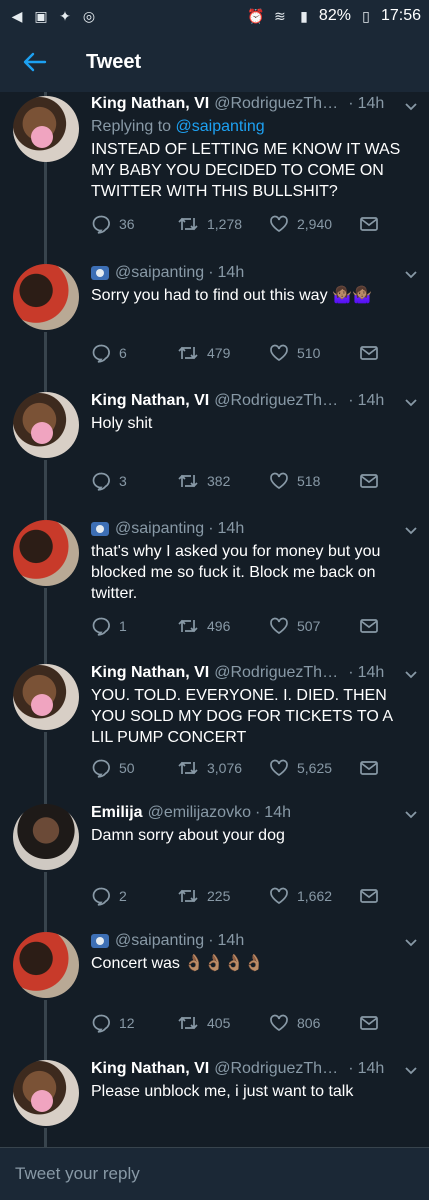 This screenshot has height=1200, width=429. What do you see at coordinates (219, 896) in the screenshot?
I see `retweet-count: 225` at bounding box center [219, 896].